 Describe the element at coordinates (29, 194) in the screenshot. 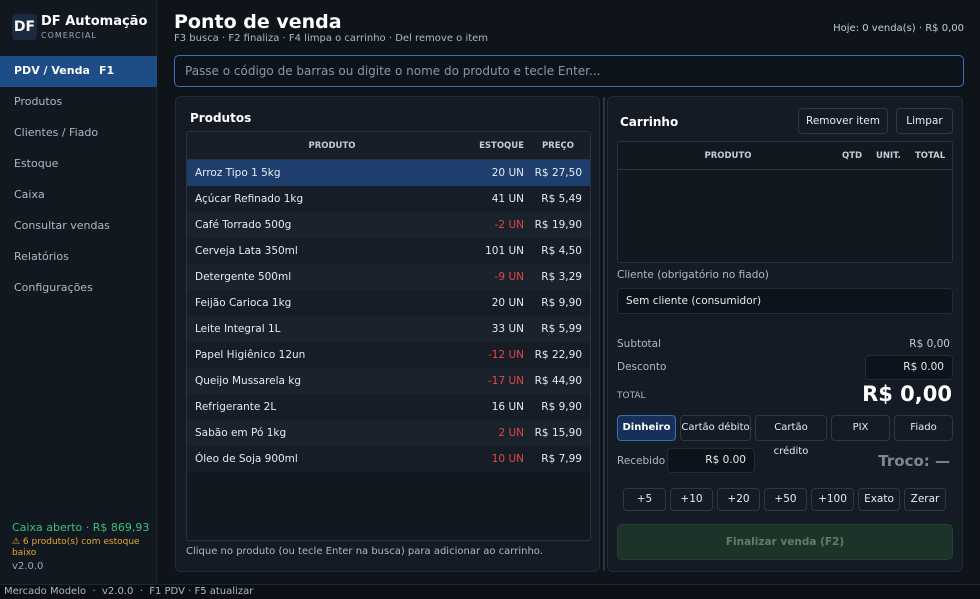

I see `sidebar-item-label: Caixa` at that location.